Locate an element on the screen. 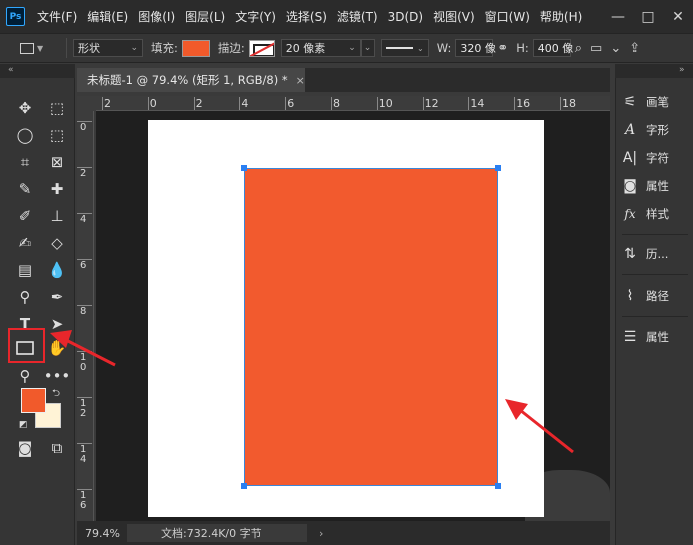  zoom-tool-icon: ⚲ is located at coordinates (25, 376).